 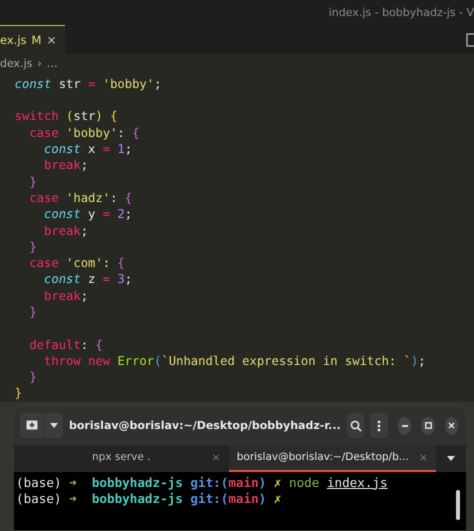 I want to click on code-line: switch (str) {, so click(x=66, y=116).